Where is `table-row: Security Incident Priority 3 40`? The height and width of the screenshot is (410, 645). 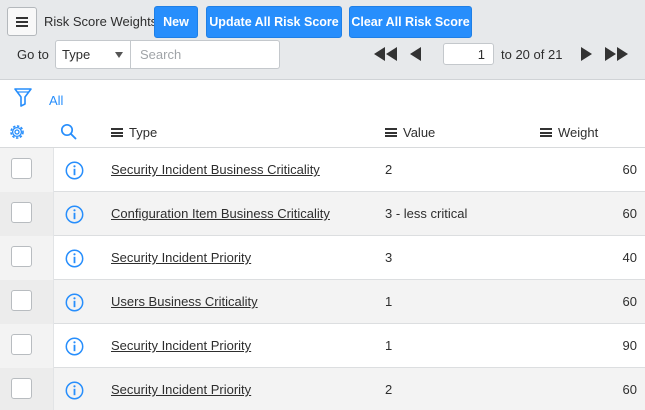
table-row: Security Incident Priority 3 40 is located at coordinates (322, 258).